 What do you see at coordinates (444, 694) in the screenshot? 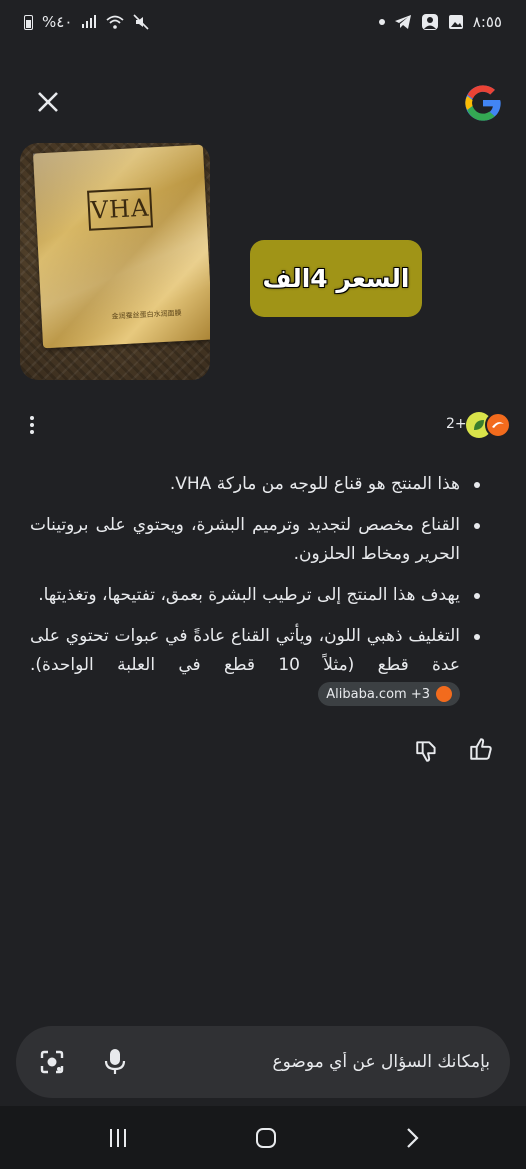
I see `alibaba-chip-icon` at bounding box center [444, 694].